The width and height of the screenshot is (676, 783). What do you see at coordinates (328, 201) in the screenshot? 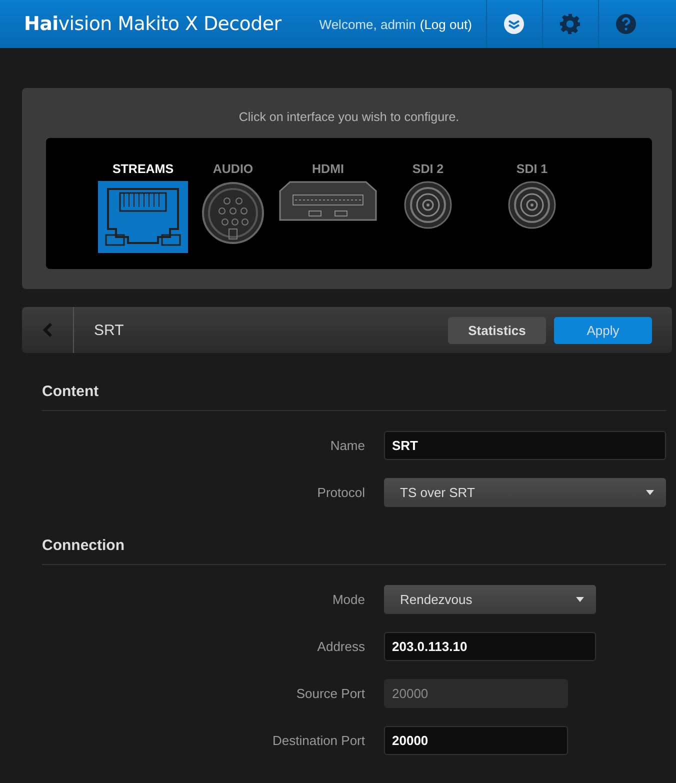
I see `hdmi-port-icon` at bounding box center [328, 201].